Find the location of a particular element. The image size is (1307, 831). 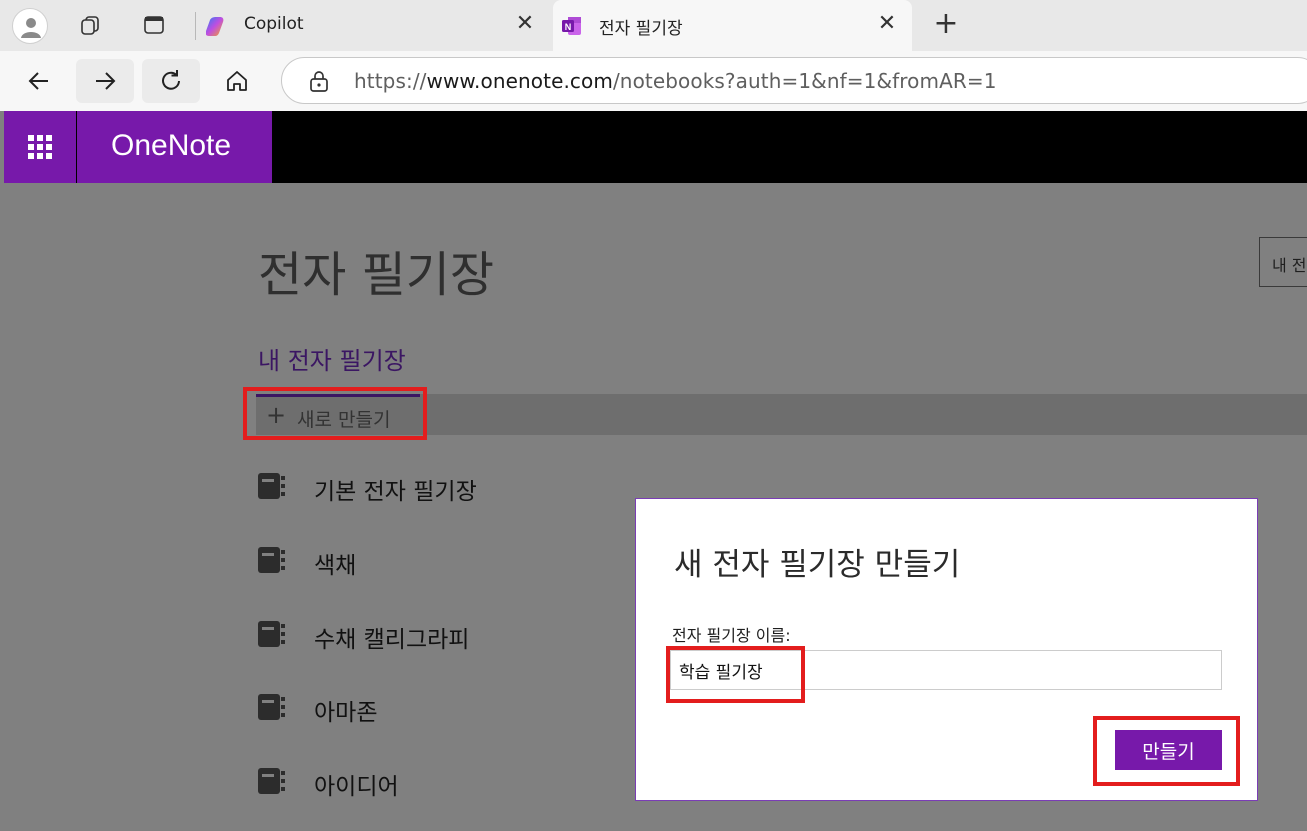

waffle-icon is located at coordinates (40, 147).